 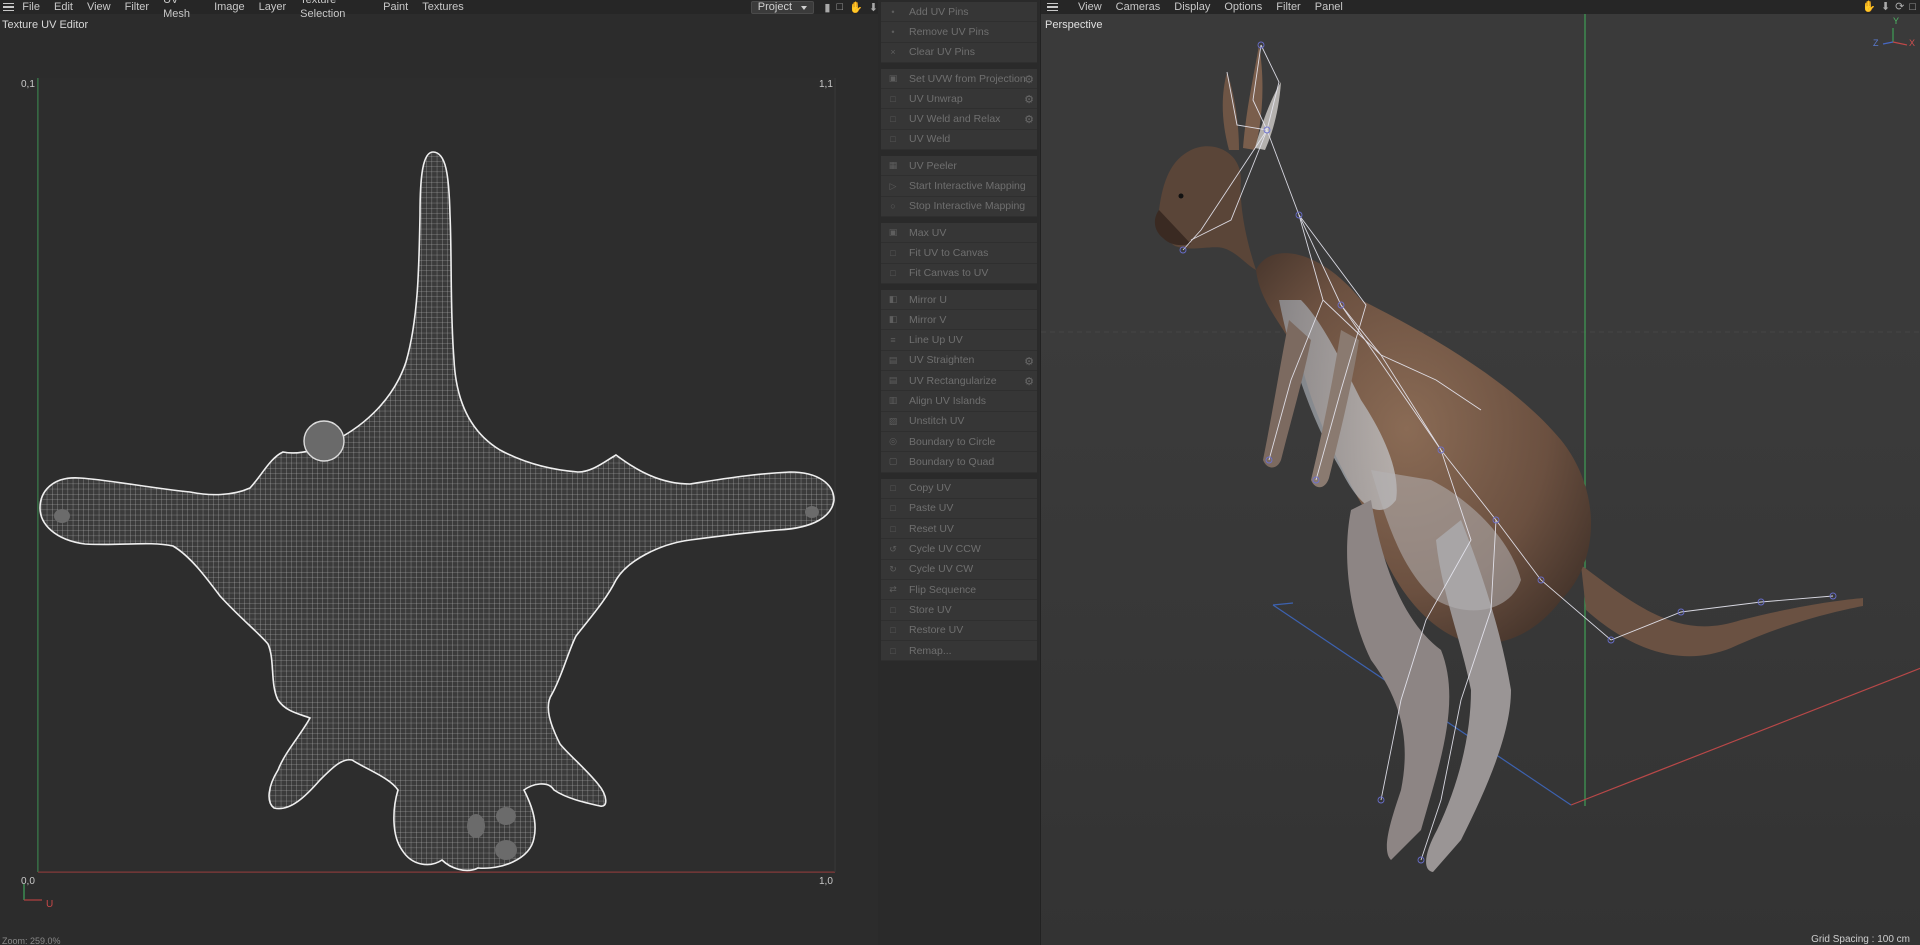 I want to click on command-mirror-v: ◧ Mirror V, so click(x=959, y=320).